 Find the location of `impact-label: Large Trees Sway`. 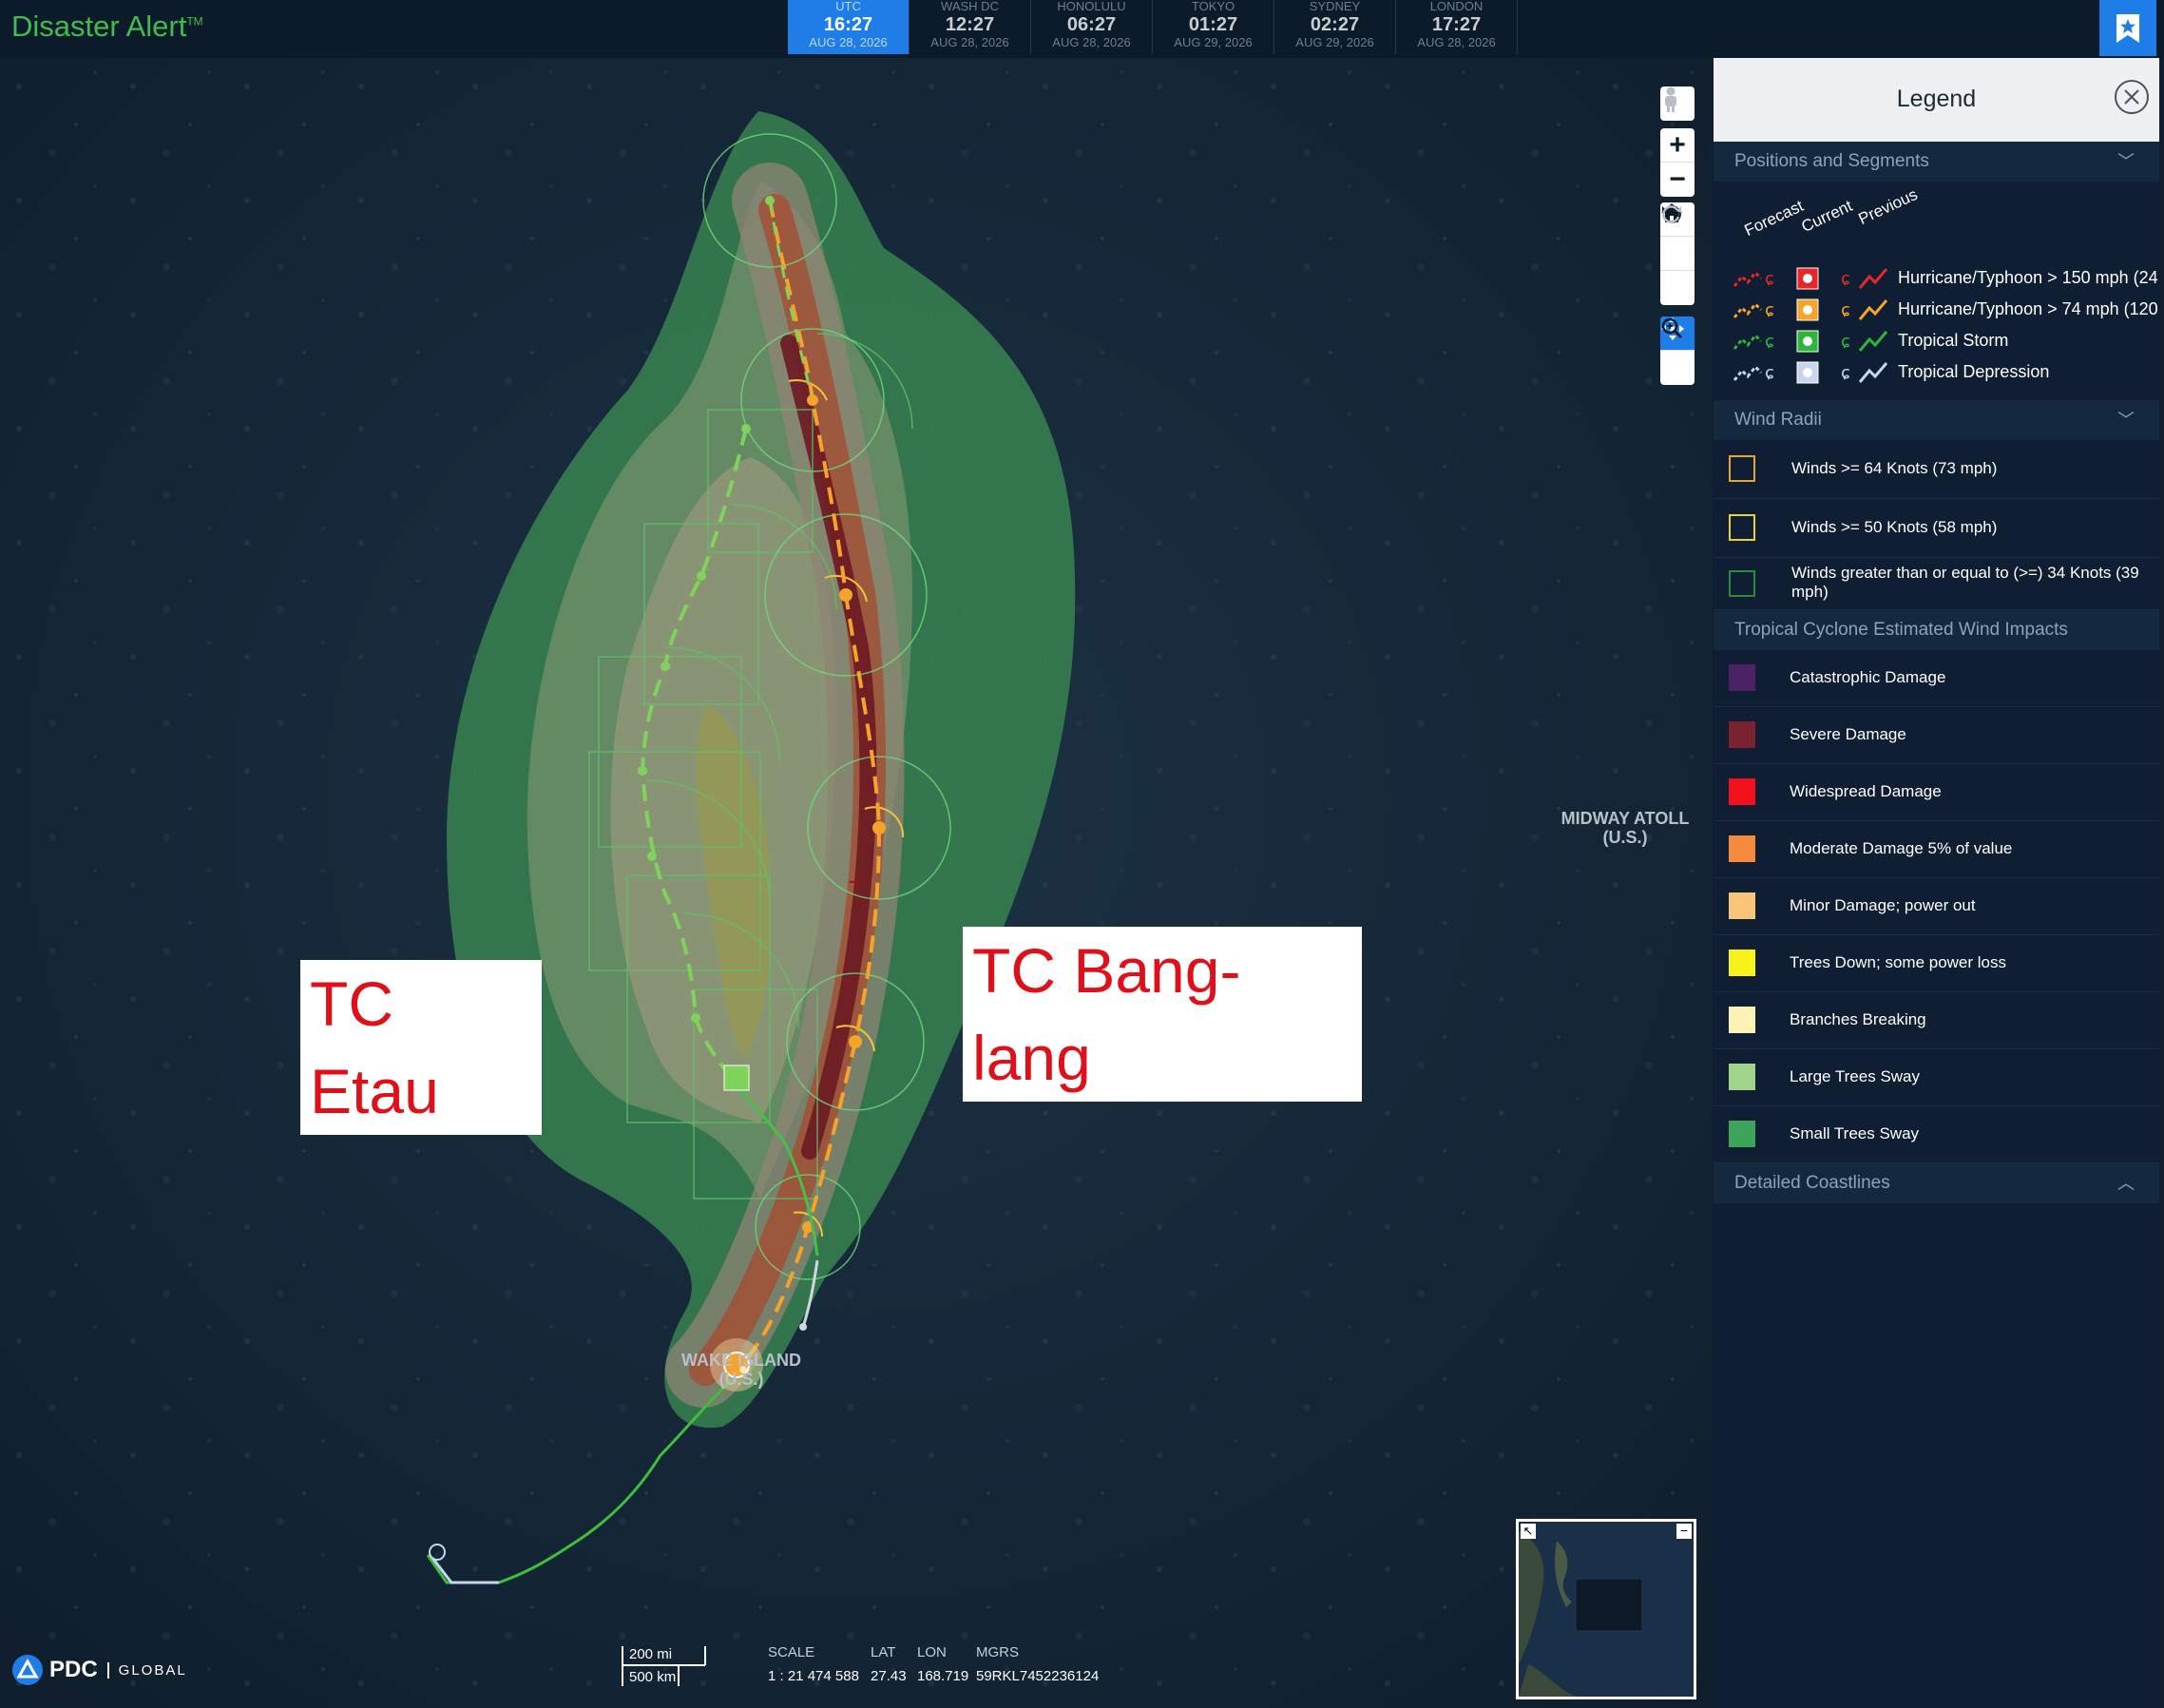

impact-label: Large Trees Sway is located at coordinates (1855, 1076).